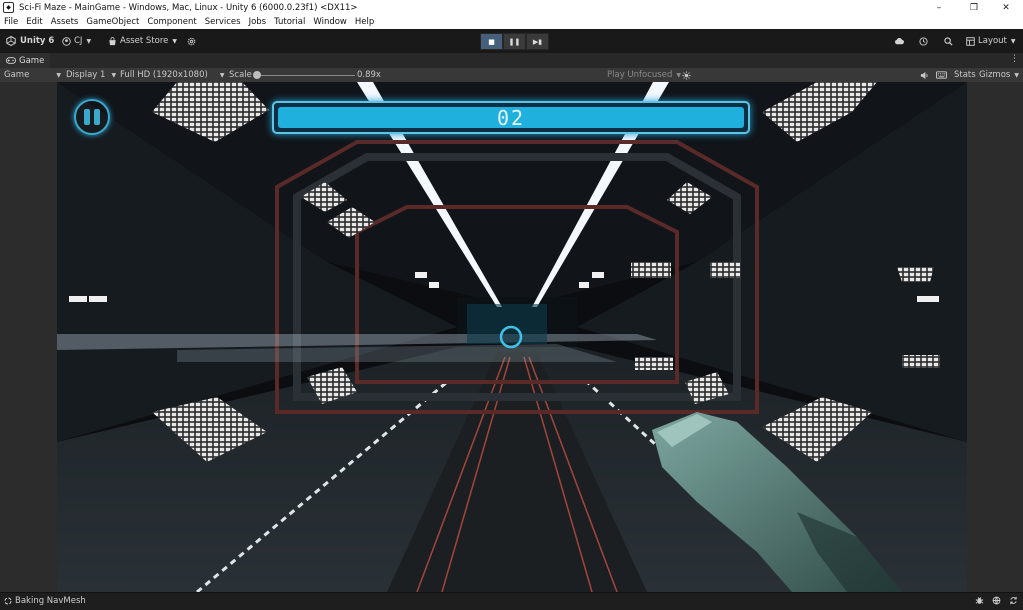 This screenshot has height=610, width=1023. I want to click on account-dropdown: CJ ▼, so click(76, 41).